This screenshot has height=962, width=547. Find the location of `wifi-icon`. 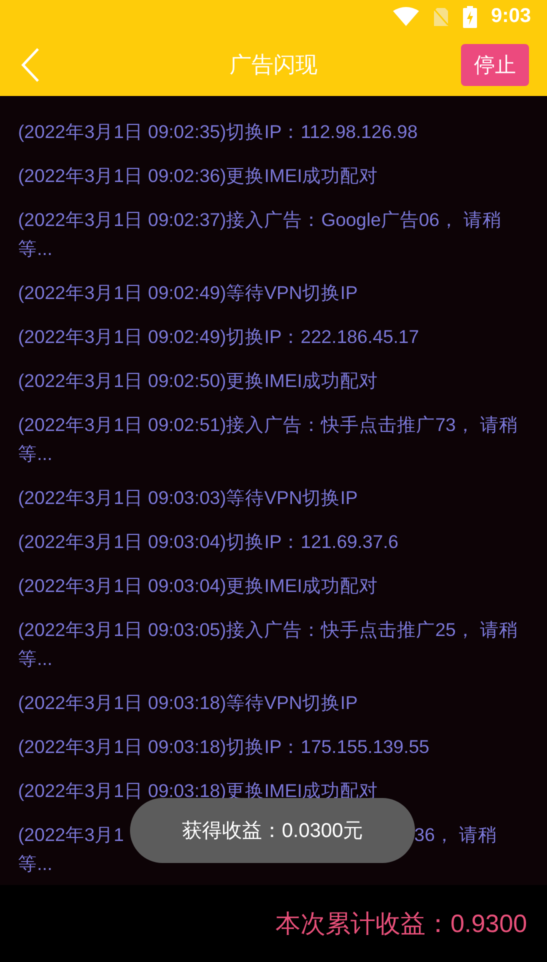

wifi-icon is located at coordinates (405, 16).